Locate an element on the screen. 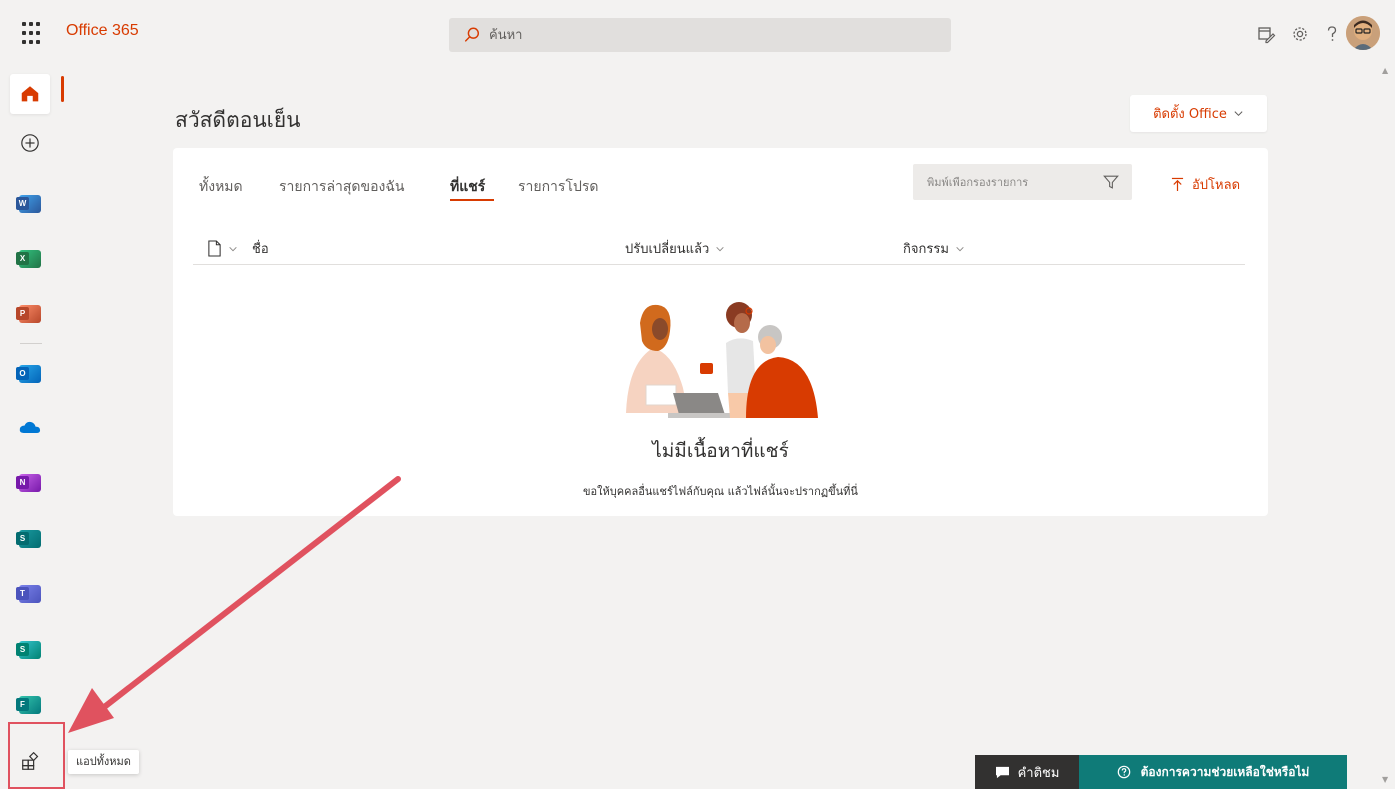 The image size is (1395, 789). empty-state-title: ไม่มีเนื้อหาที่แชร์ is located at coordinates (720, 451).